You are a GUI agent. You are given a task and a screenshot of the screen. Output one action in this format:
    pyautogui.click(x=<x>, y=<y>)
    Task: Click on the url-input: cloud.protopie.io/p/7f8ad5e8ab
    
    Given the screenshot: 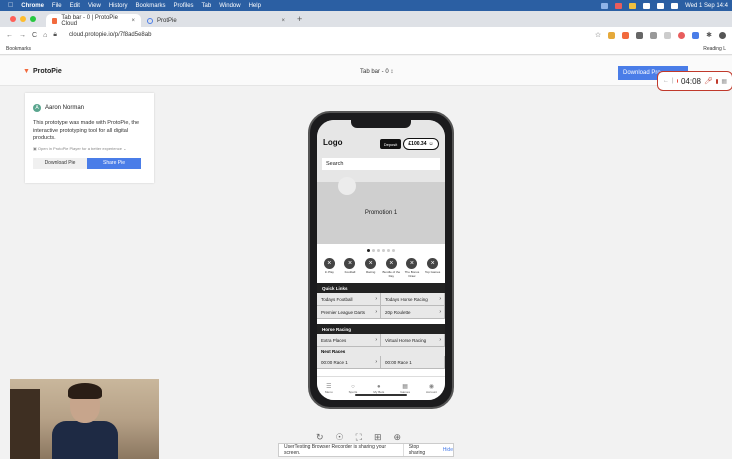 What is the action you would take?
    pyautogui.click(x=110, y=35)
    